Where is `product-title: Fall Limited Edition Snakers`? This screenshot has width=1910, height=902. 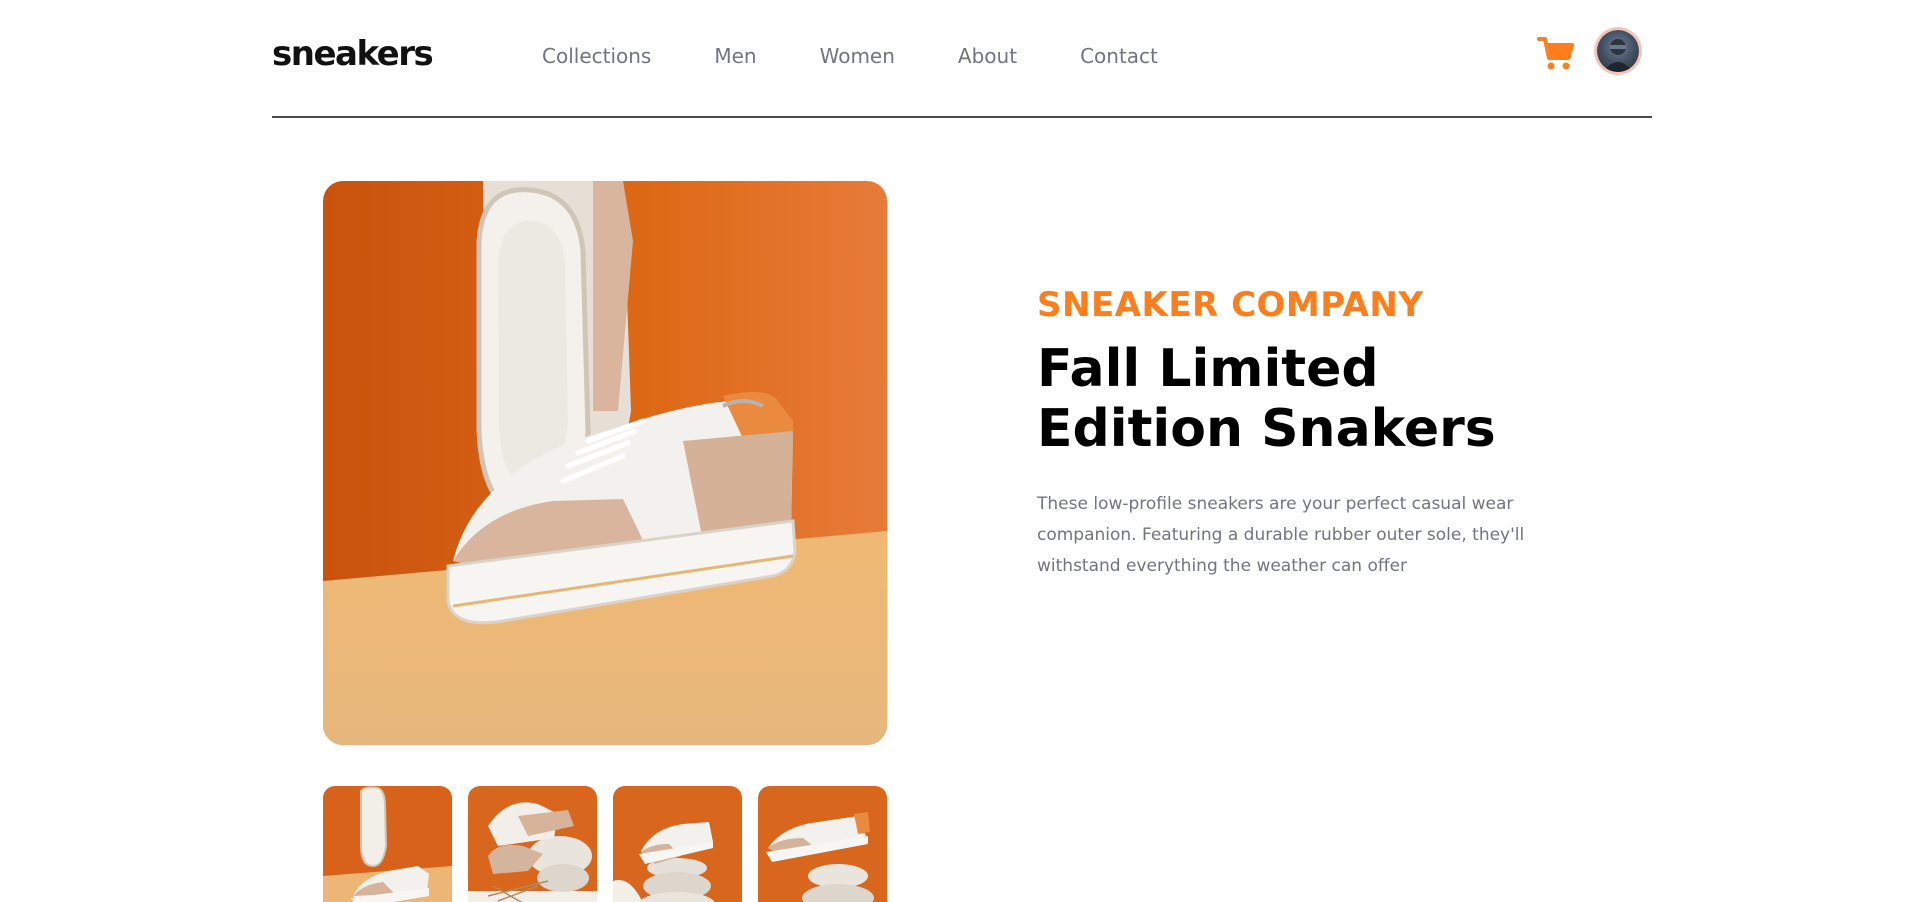 product-title: Fall Limited Edition Snakers is located at coordinates (1266, 399).